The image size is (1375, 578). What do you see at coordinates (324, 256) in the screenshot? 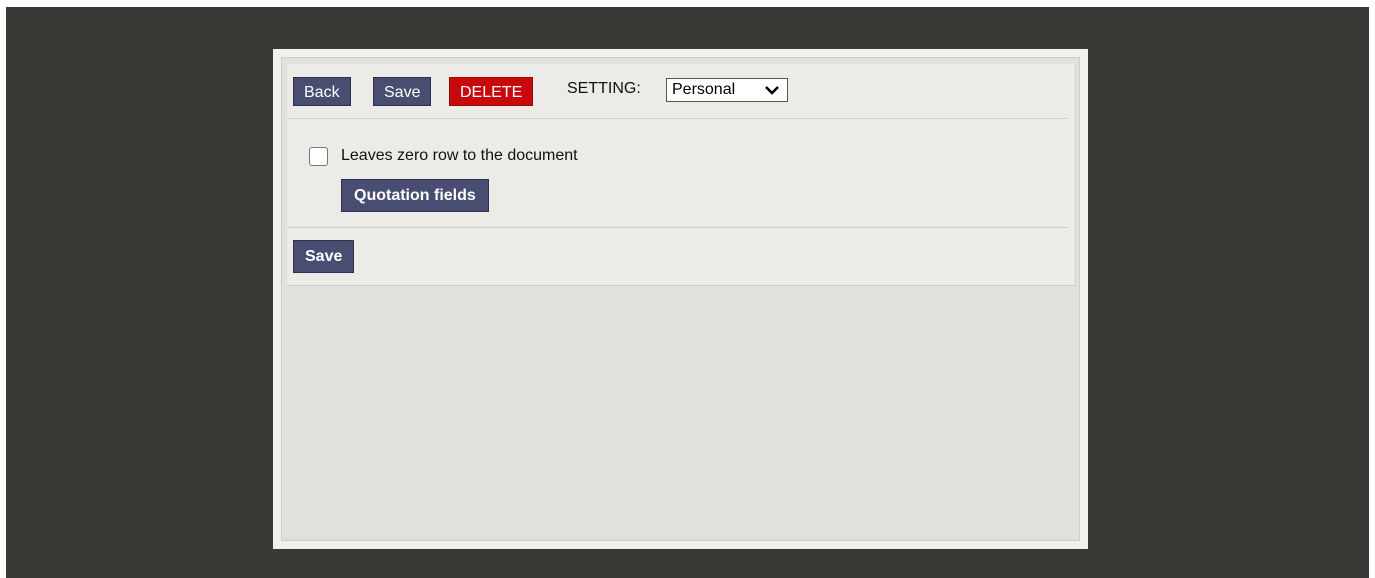
I see `footer-save-button: Save` at bounding box center [324, 256].